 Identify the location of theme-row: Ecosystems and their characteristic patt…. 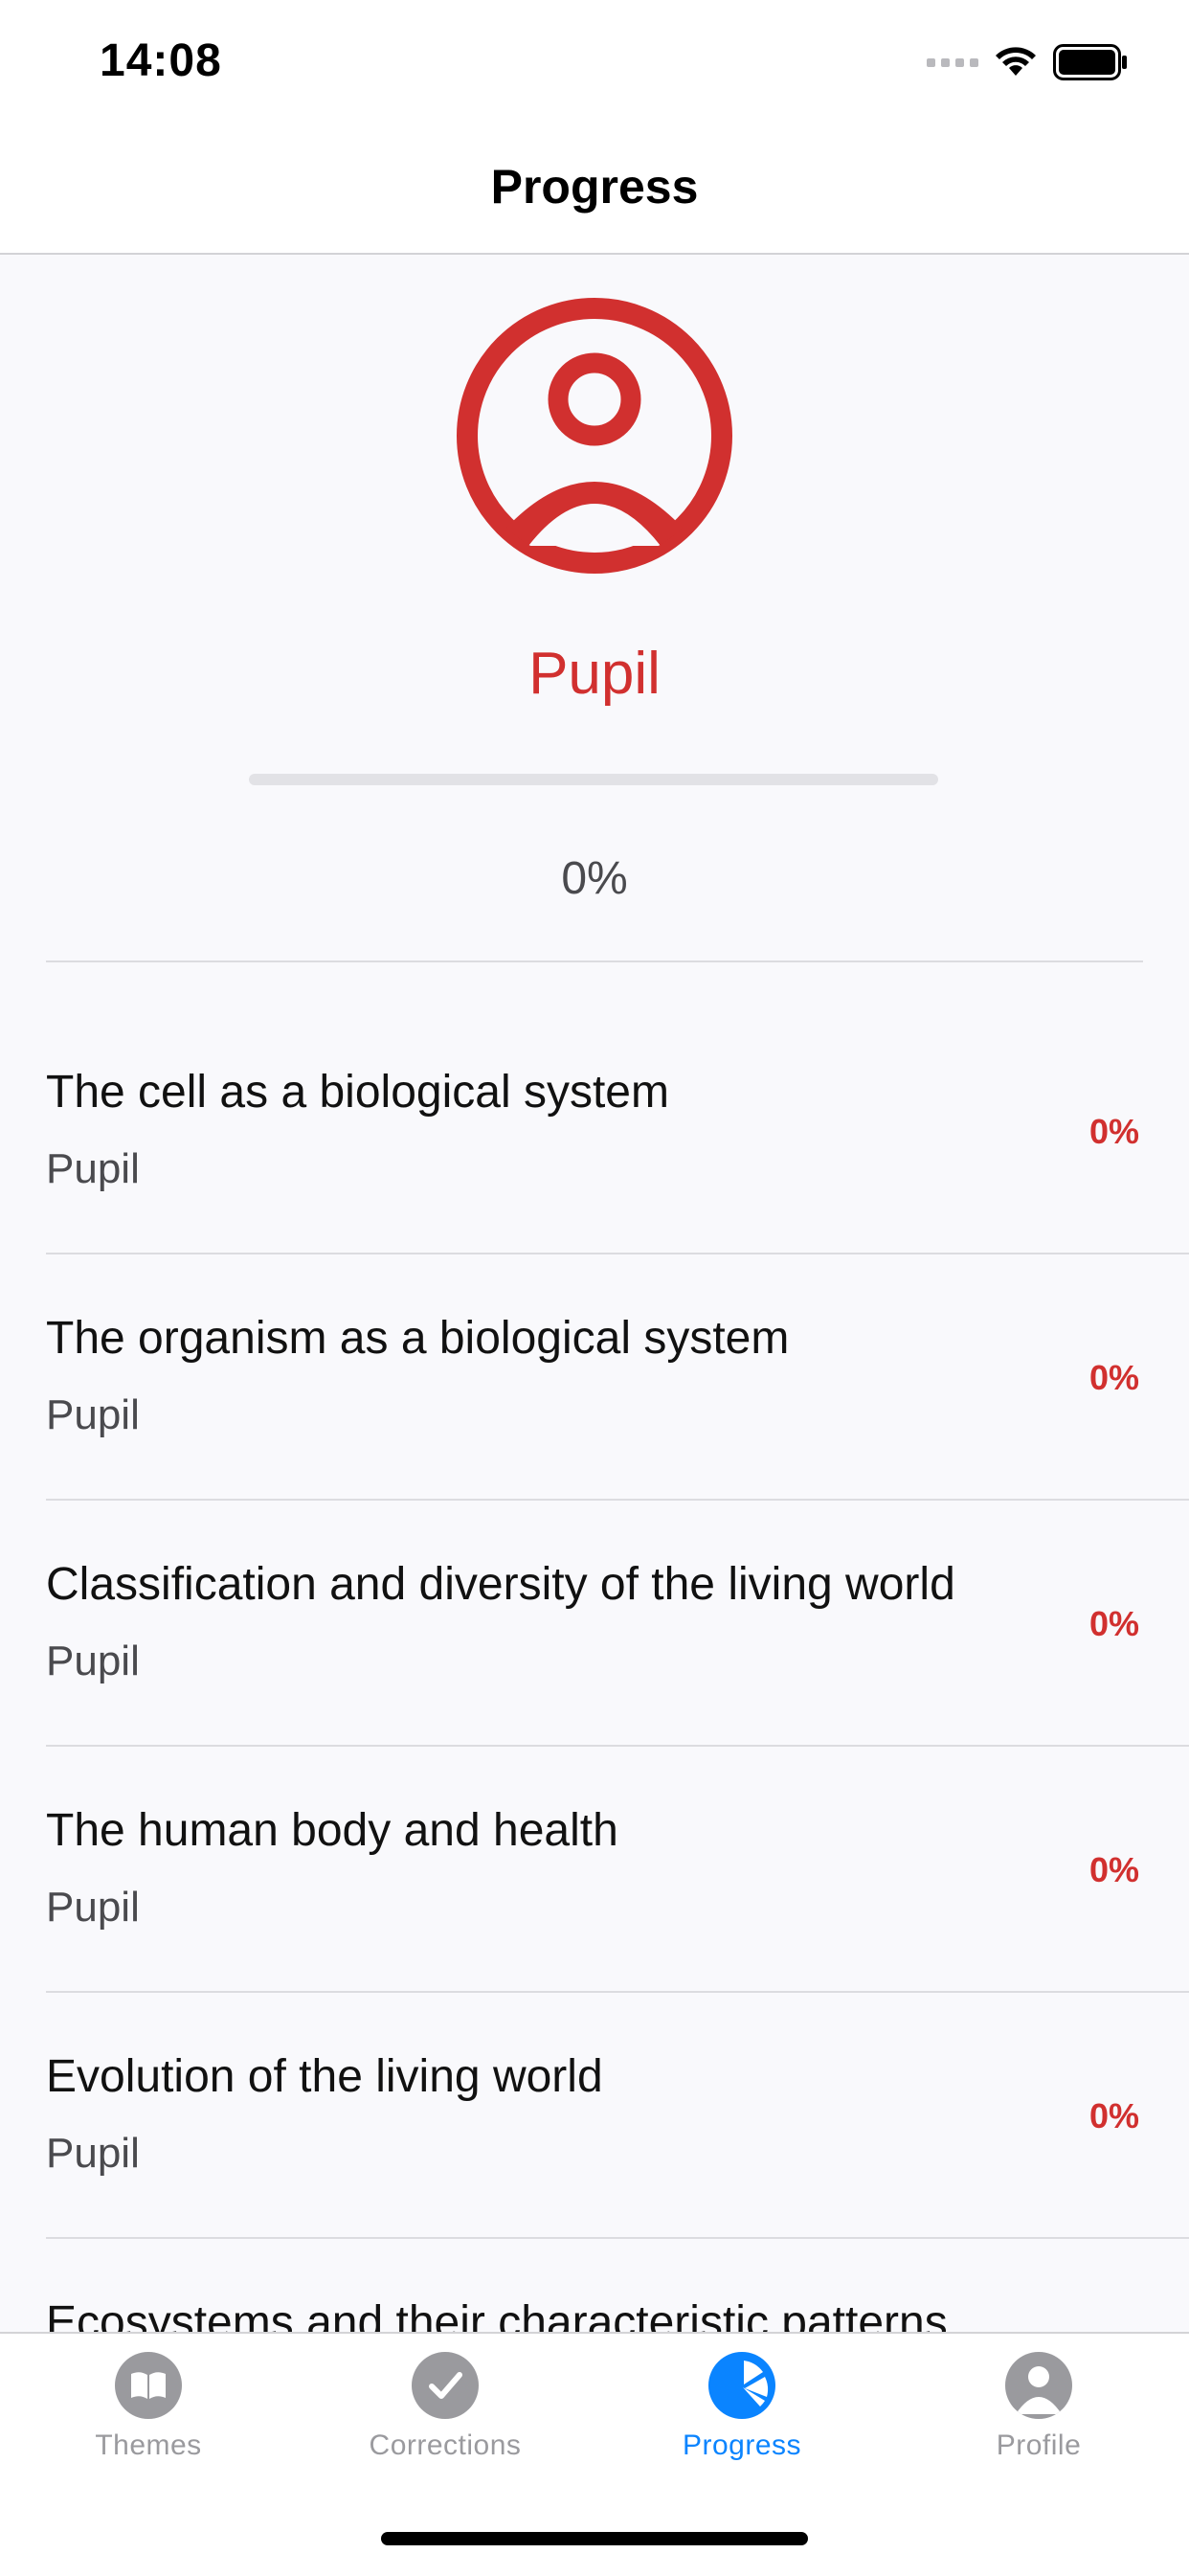
(617, 2285).